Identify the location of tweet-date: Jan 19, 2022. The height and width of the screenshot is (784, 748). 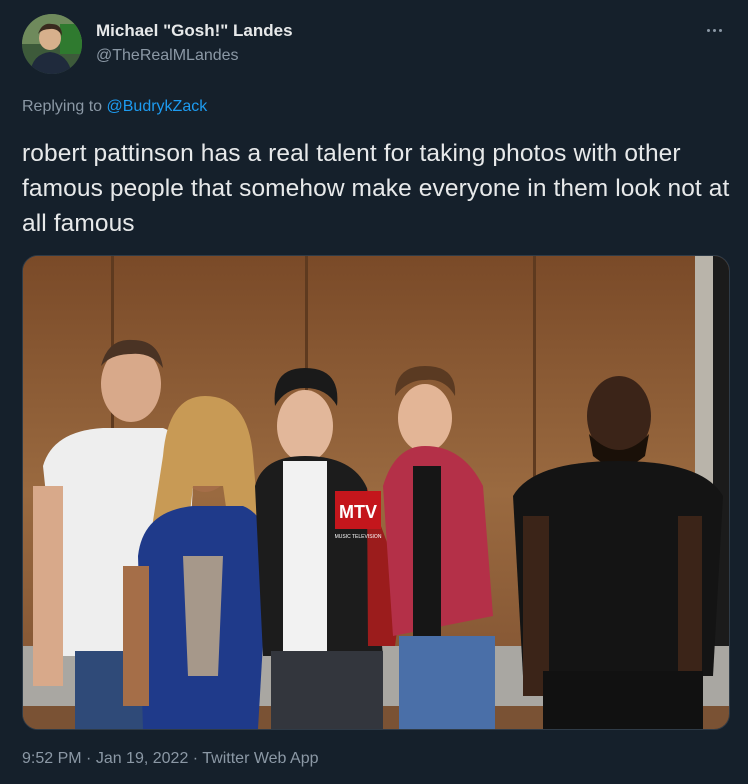
(142, 758).